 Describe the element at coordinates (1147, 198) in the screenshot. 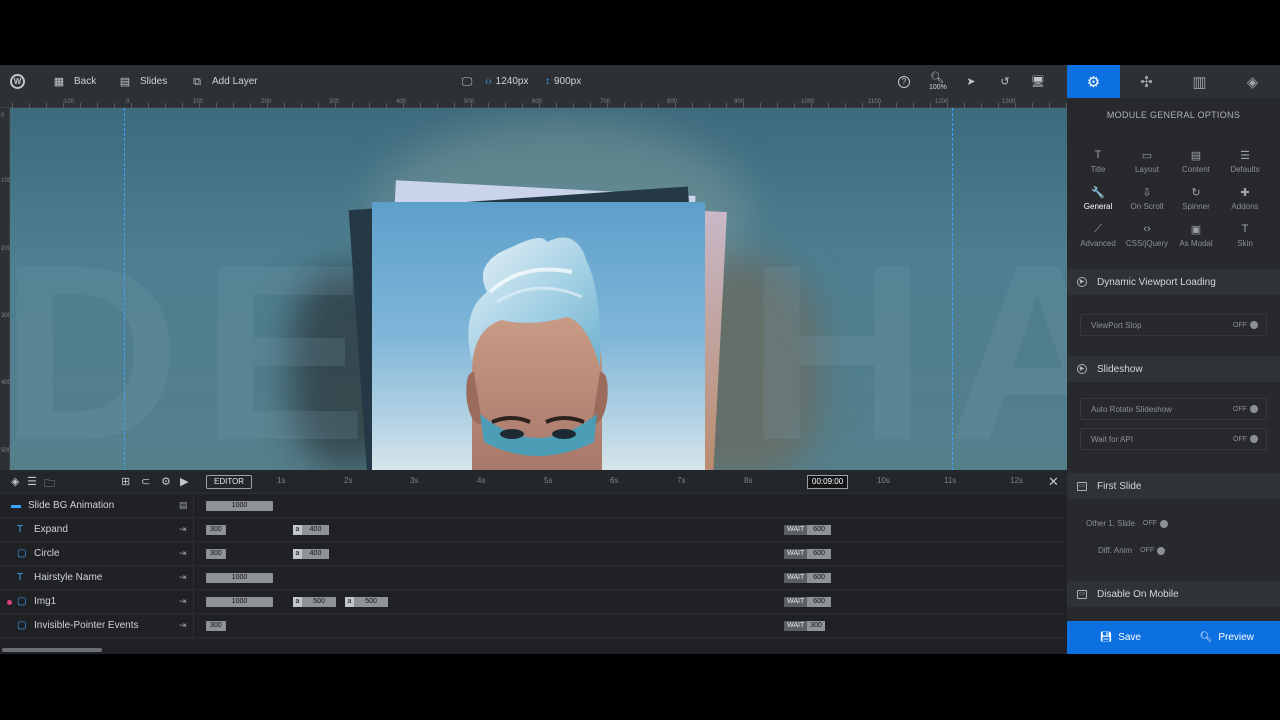

I see `option-on-scroll: ⇩ On Scroll` at that location.